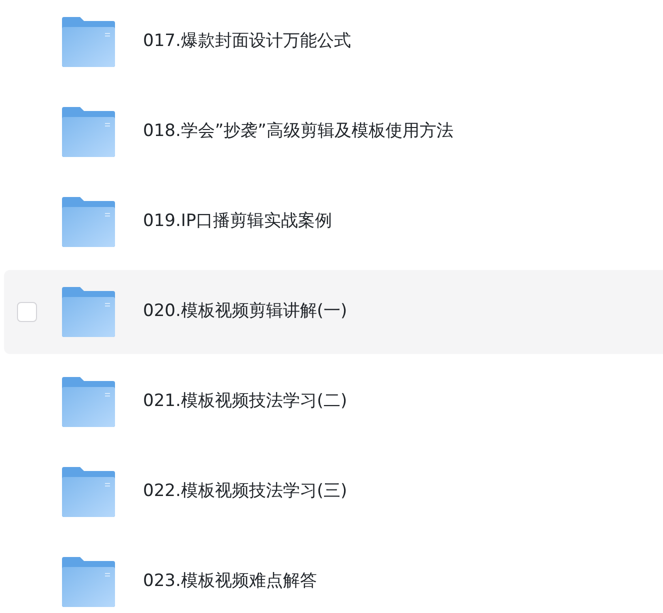  I want to click on folder-name: 022.模板视频技法学习(三), so click(245, 492).